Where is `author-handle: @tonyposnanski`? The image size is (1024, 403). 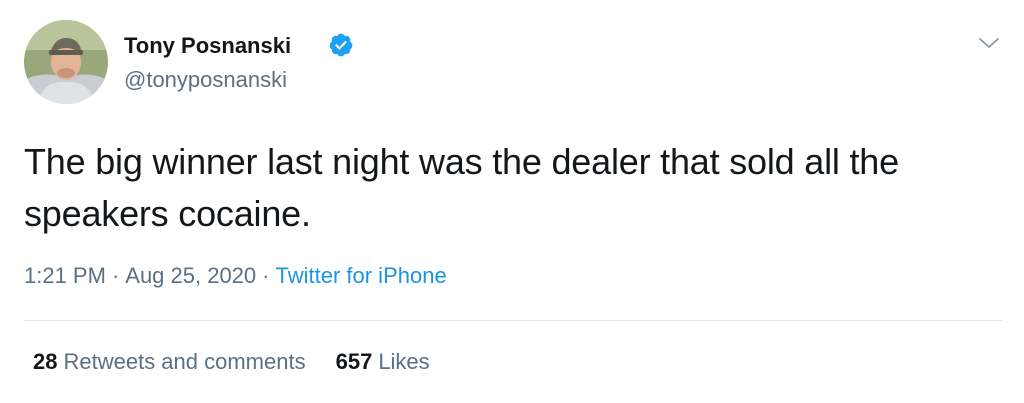
author-handle: @tonyposnanski is located at coordinates (205, 80).